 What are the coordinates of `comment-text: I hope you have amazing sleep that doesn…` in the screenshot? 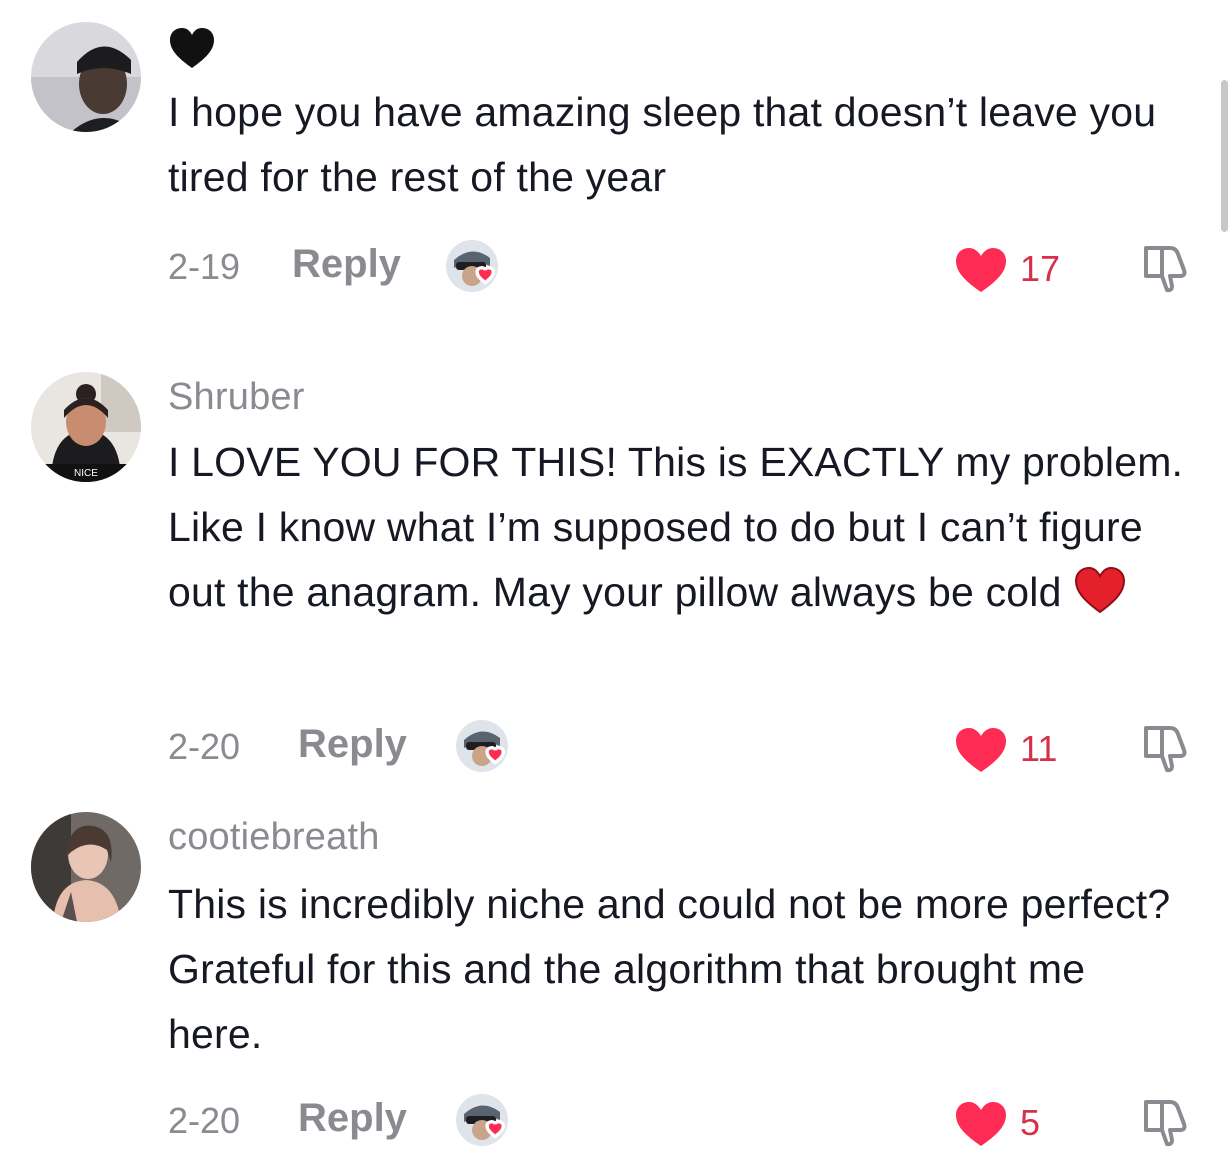 It's located at (662, 144).